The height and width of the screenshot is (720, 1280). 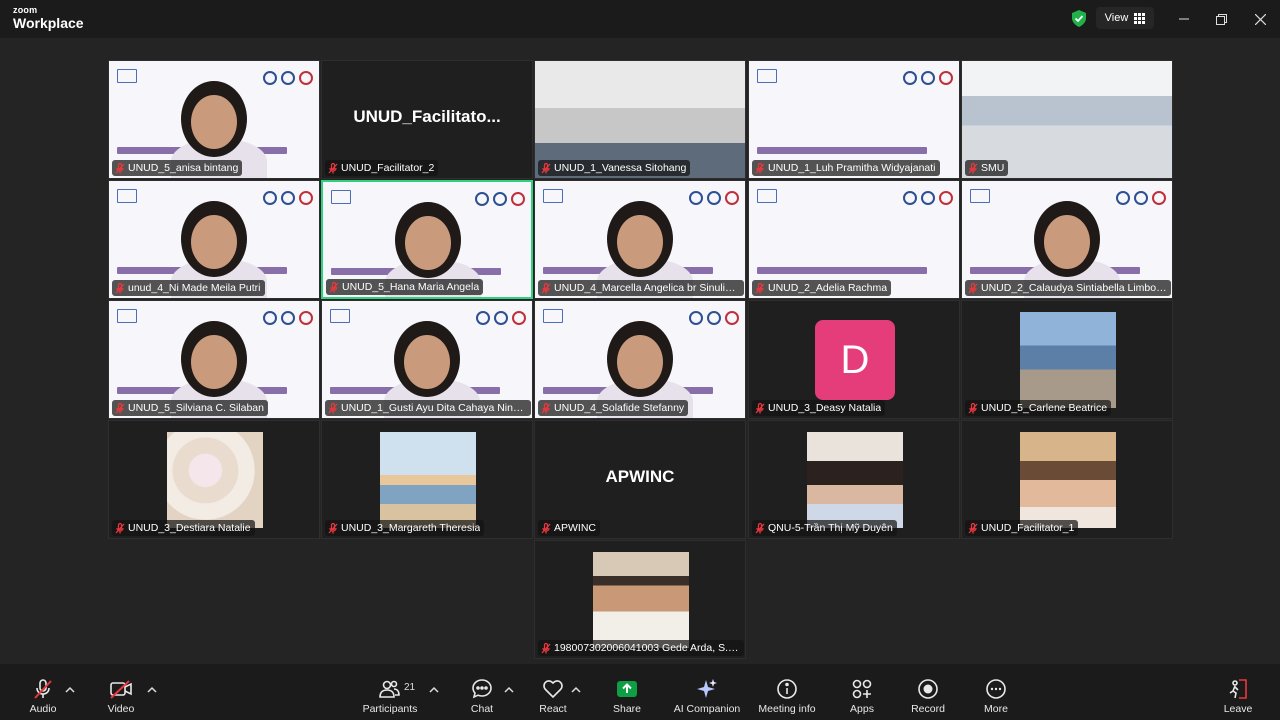 I want to click on participant-tile: QNU-5-Trần Thị Mỹ Duyên, so click(x=854, y=479).